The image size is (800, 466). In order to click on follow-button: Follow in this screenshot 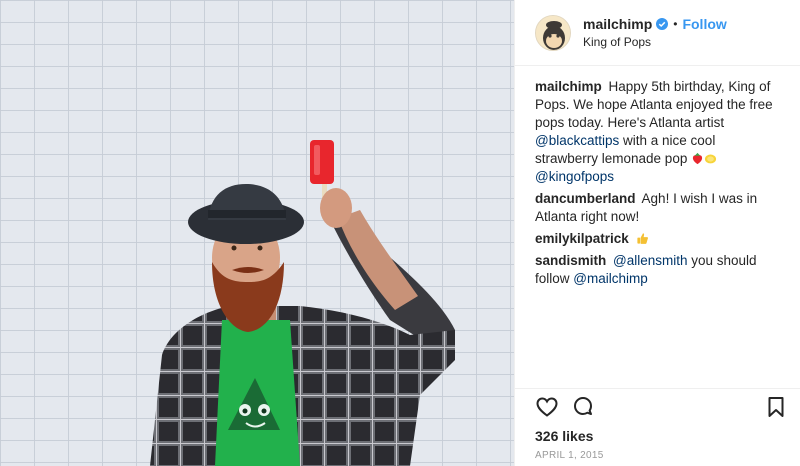, I will do `click(704, 24)`.